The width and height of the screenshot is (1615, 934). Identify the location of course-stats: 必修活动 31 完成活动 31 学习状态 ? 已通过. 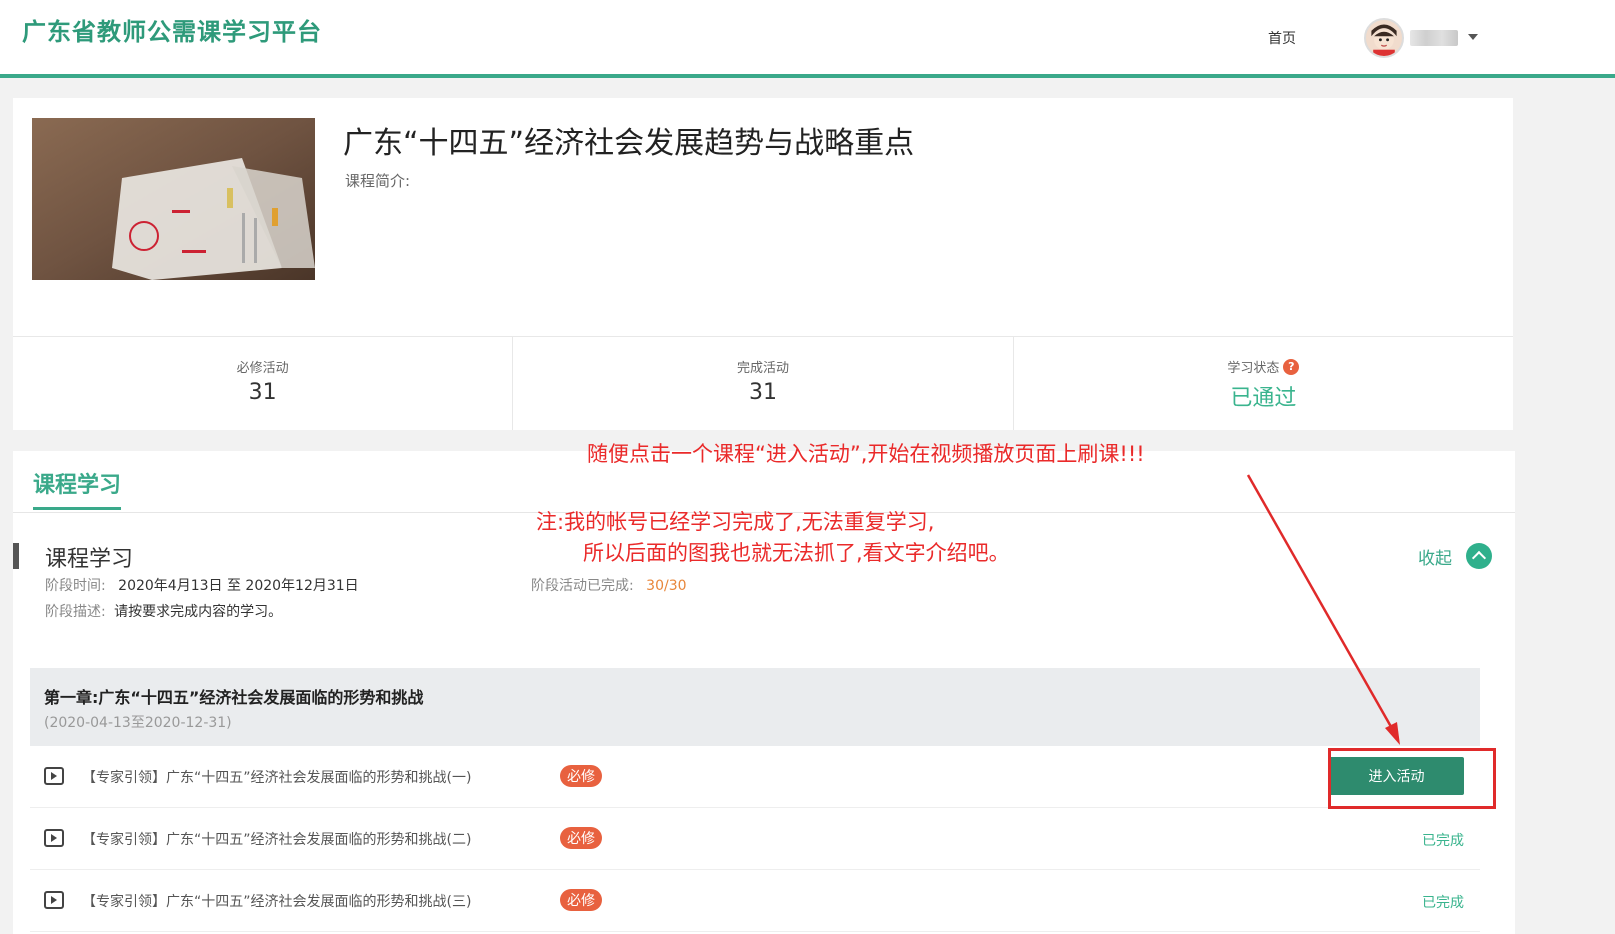
(763, 383).